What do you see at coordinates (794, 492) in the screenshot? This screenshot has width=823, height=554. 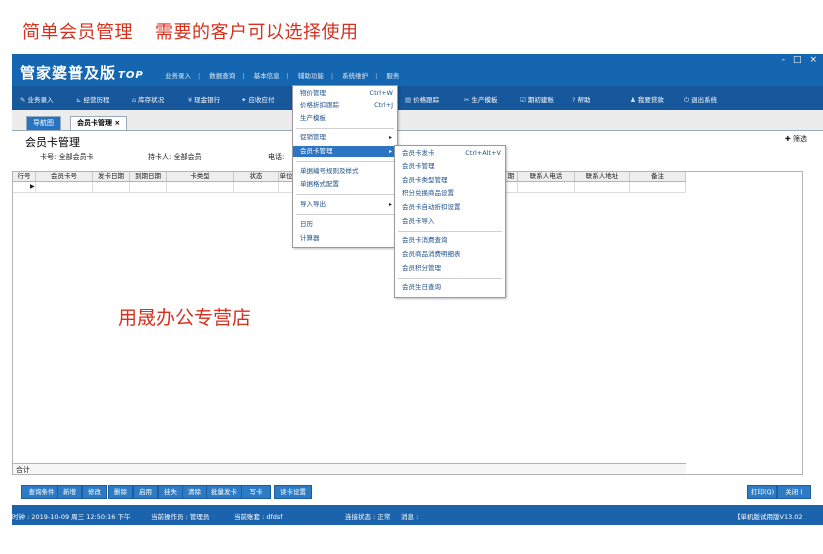 I see `close-button: 关闭 (` at bounding box center [794, 492].